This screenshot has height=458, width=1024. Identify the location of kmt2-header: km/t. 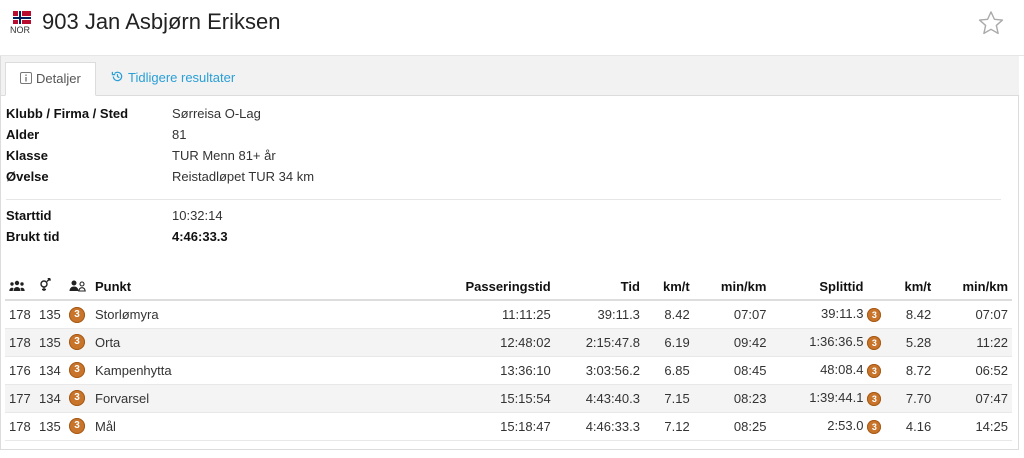
(910, 287).